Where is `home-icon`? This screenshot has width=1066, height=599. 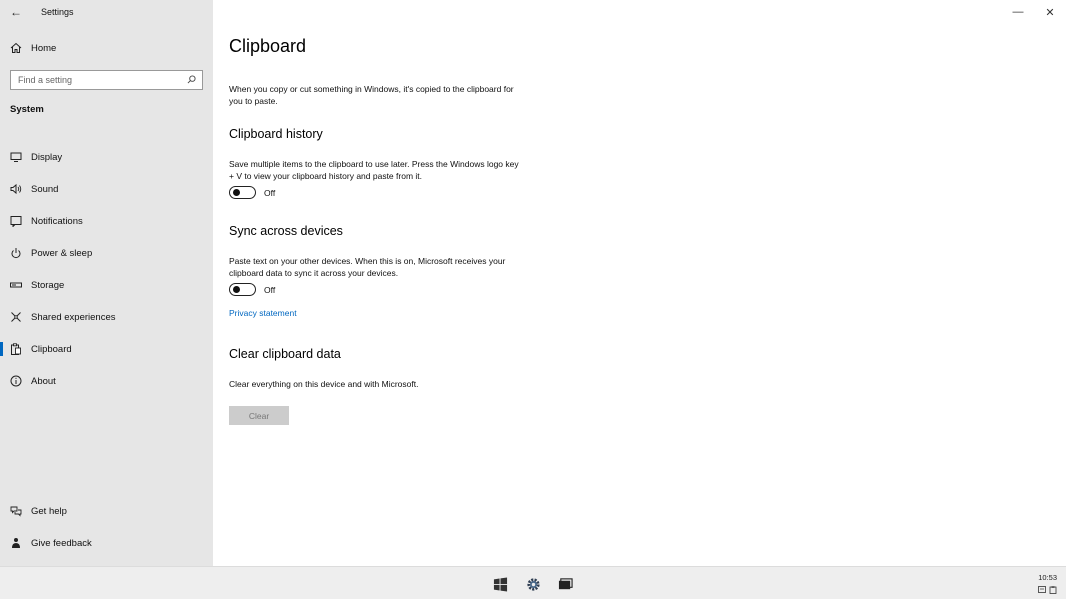
home-icon is located at coordinates (16, 48).